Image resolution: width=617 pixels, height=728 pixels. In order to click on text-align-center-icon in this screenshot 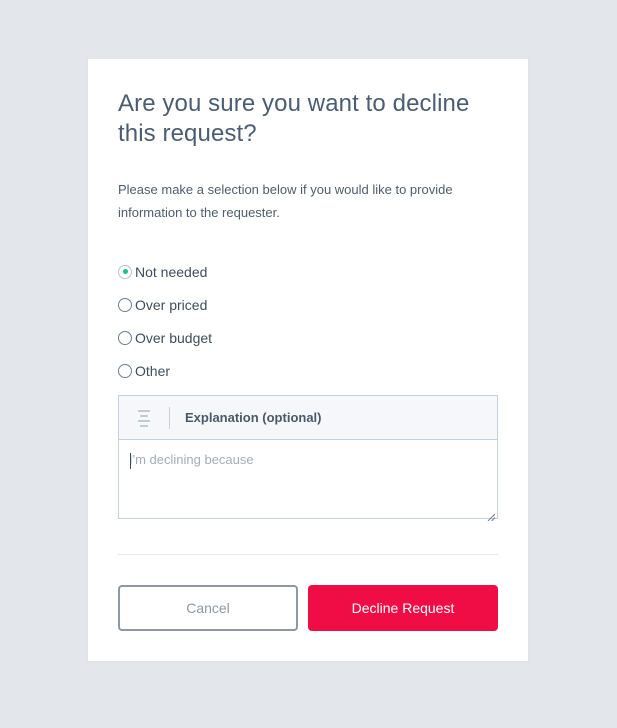, I will do `click(144, 418)`.